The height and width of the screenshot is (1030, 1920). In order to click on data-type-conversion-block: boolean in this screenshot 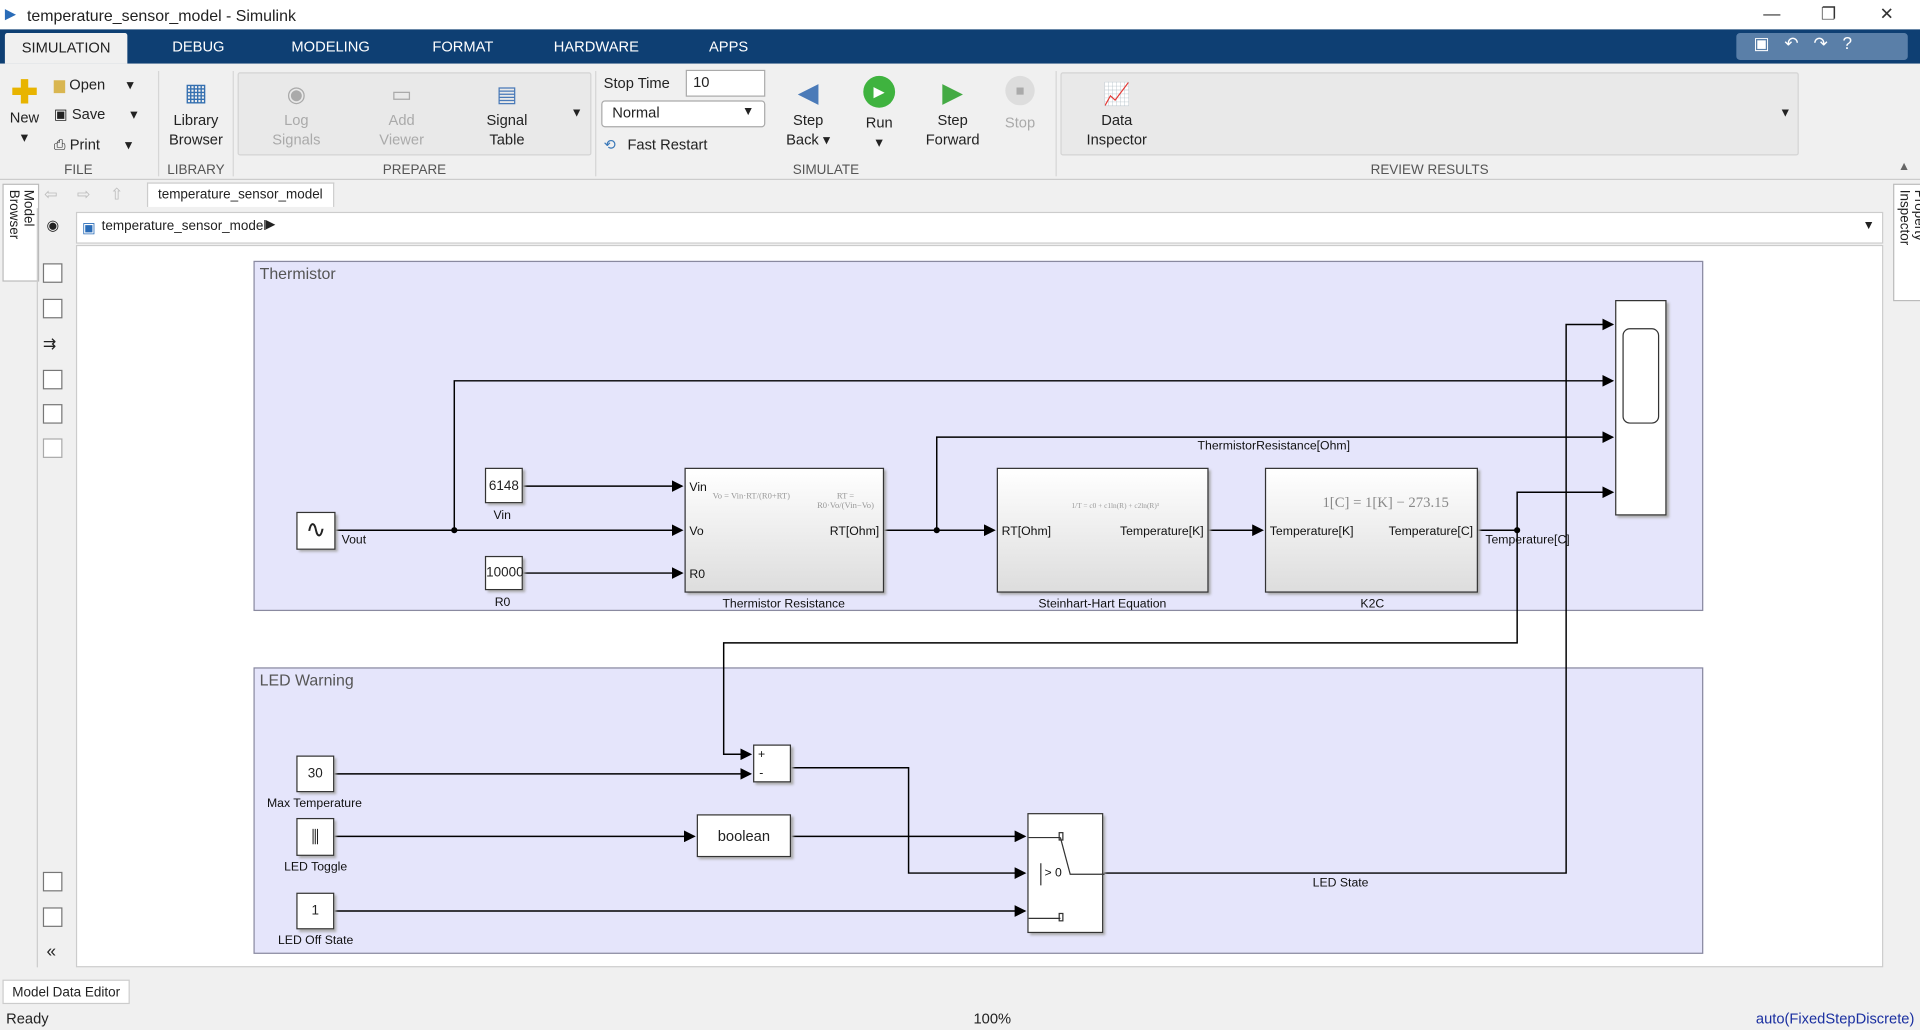, I will do `click(744, 836)`.